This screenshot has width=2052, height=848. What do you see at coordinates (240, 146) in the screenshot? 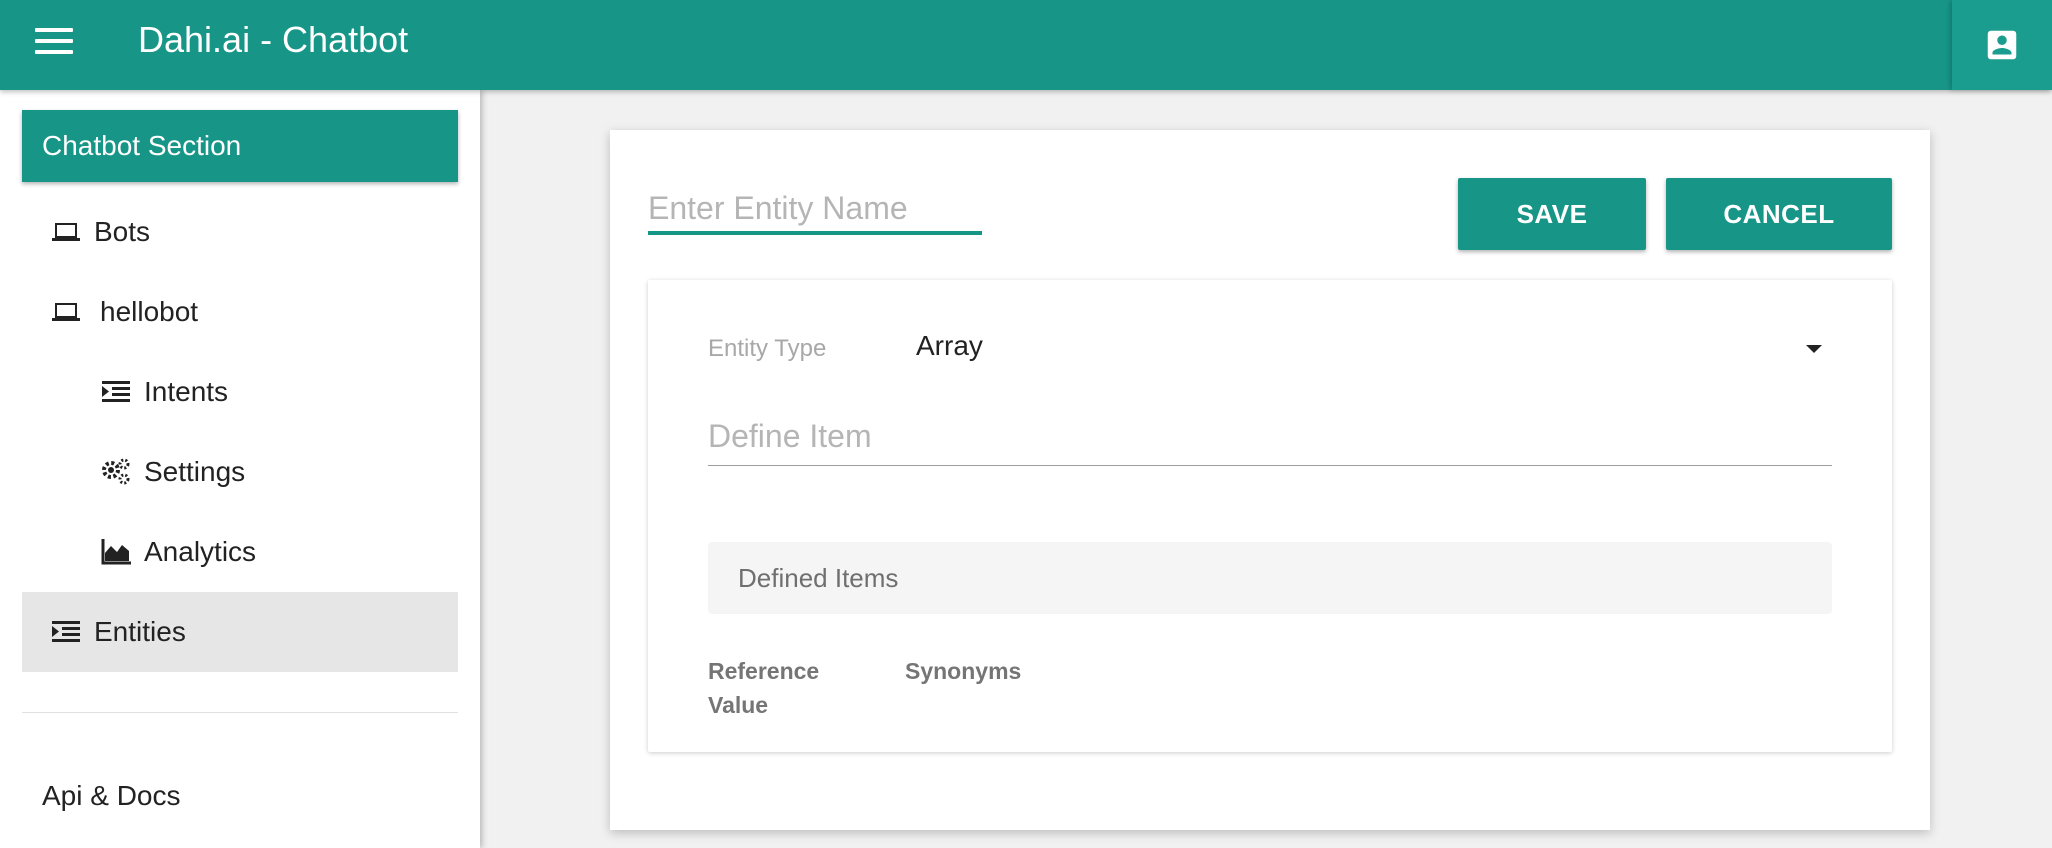
I see `sidebar-section-header: Chatbot Section` at bounding box center [240, 146].